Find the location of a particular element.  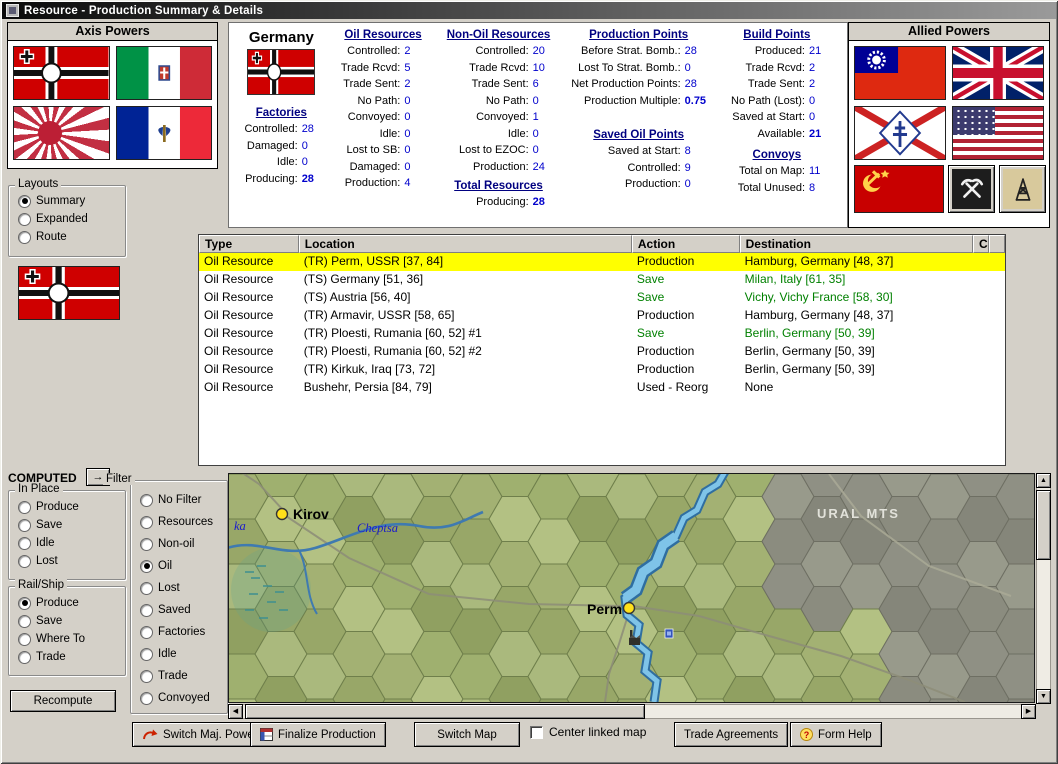

usa-flag is located at coordinates (998, 133).